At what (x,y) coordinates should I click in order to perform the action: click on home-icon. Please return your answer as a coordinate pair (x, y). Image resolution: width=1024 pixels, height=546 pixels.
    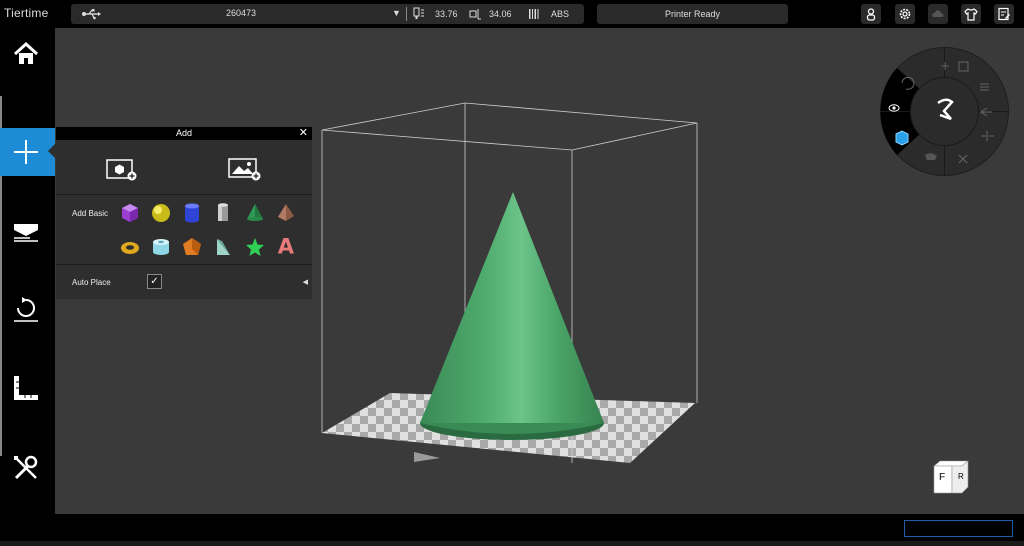
    Looking at the image, I should click on (26, 52).